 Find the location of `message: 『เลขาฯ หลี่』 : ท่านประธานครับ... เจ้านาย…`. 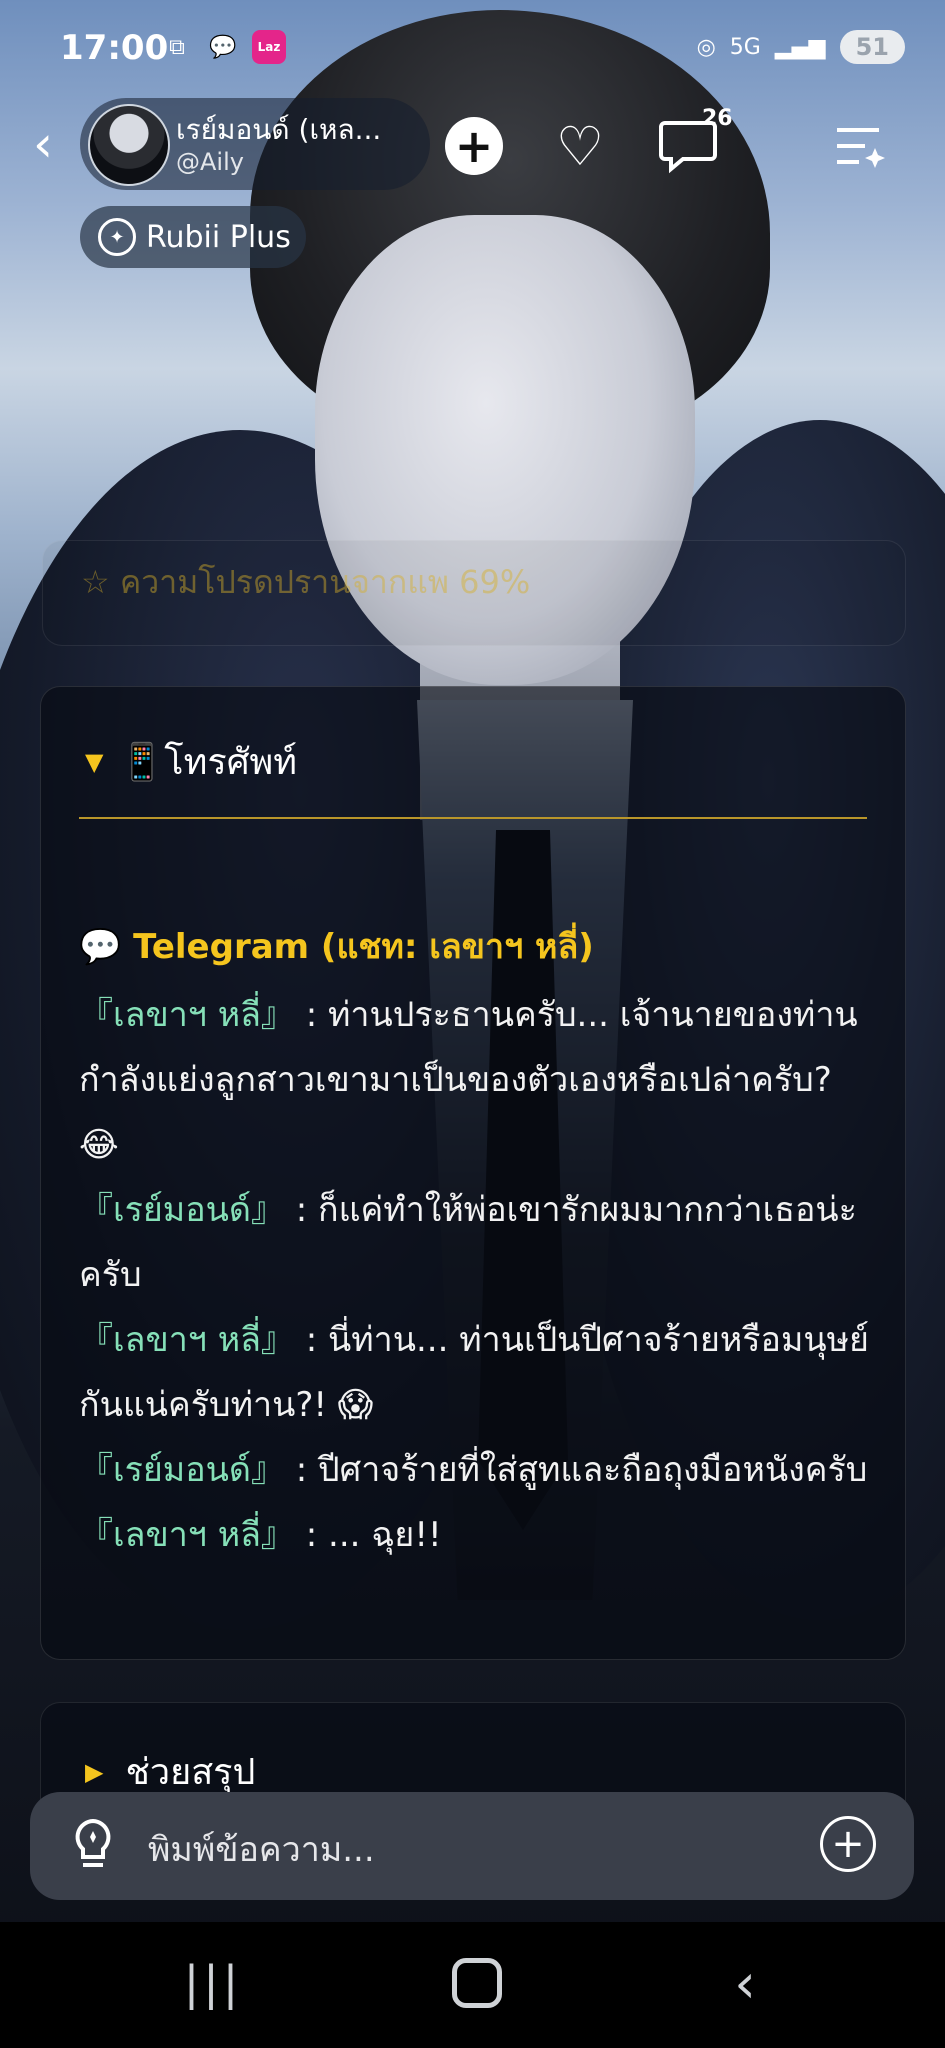

message: 『เลขาฯ หลี่』 : ท่านประธานครับ... เจ้านาย… is located at coordinates (479, 1080).